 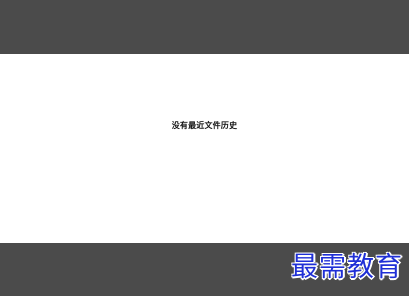 I want to click on watermark-logo-text: 最需教育, so click(x=347, y=267).